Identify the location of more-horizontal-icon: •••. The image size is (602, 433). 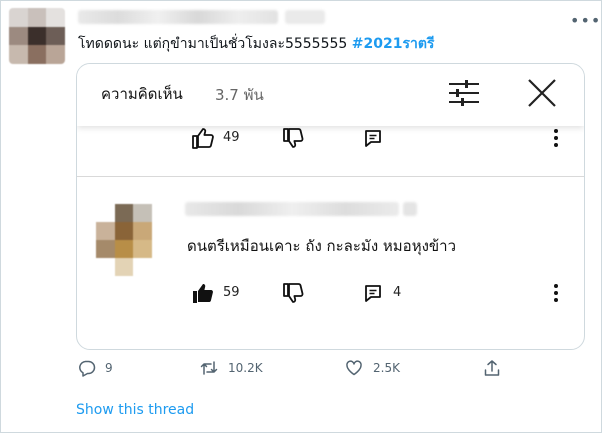
(585, 20).